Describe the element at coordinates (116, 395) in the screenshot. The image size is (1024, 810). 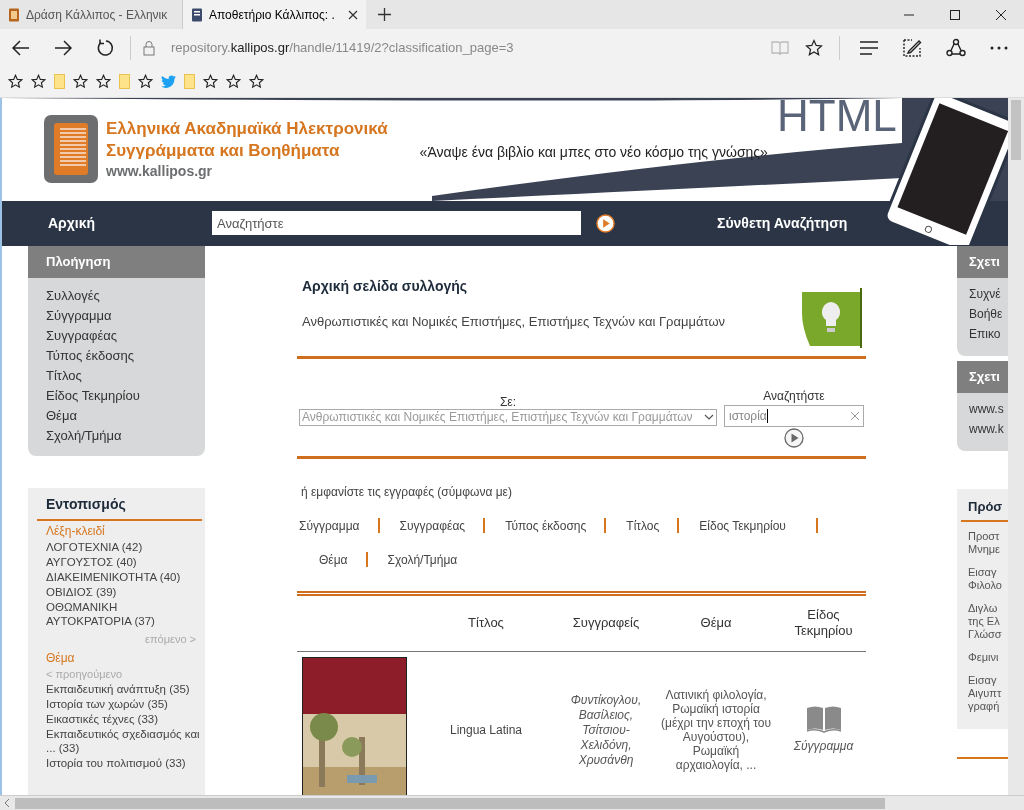
I see `browse-link: Είδος Τεκμηρίου` at that location.